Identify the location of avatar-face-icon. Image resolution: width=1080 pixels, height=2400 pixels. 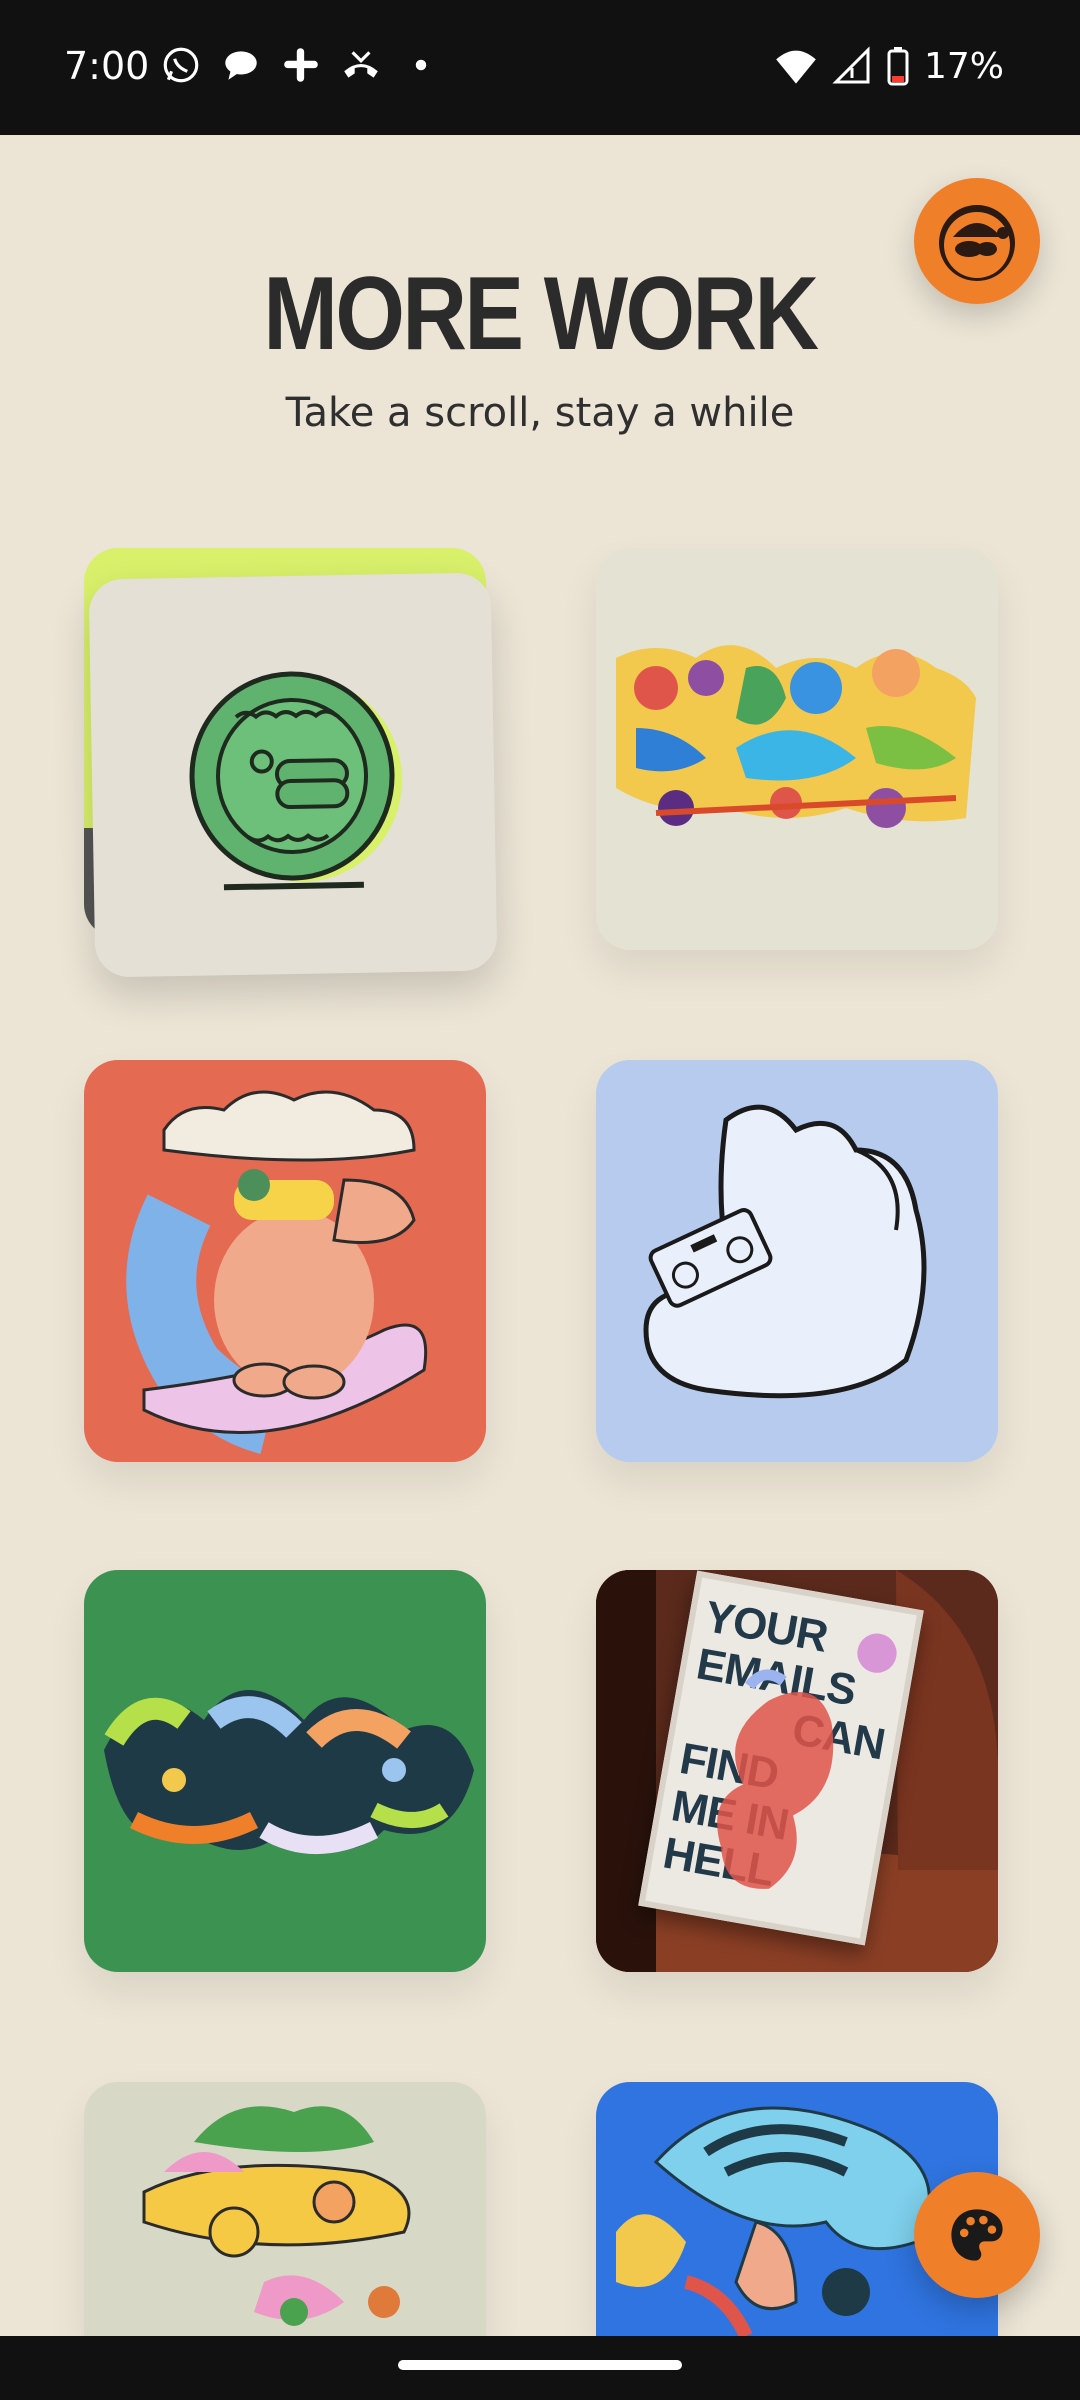
(977, 243).